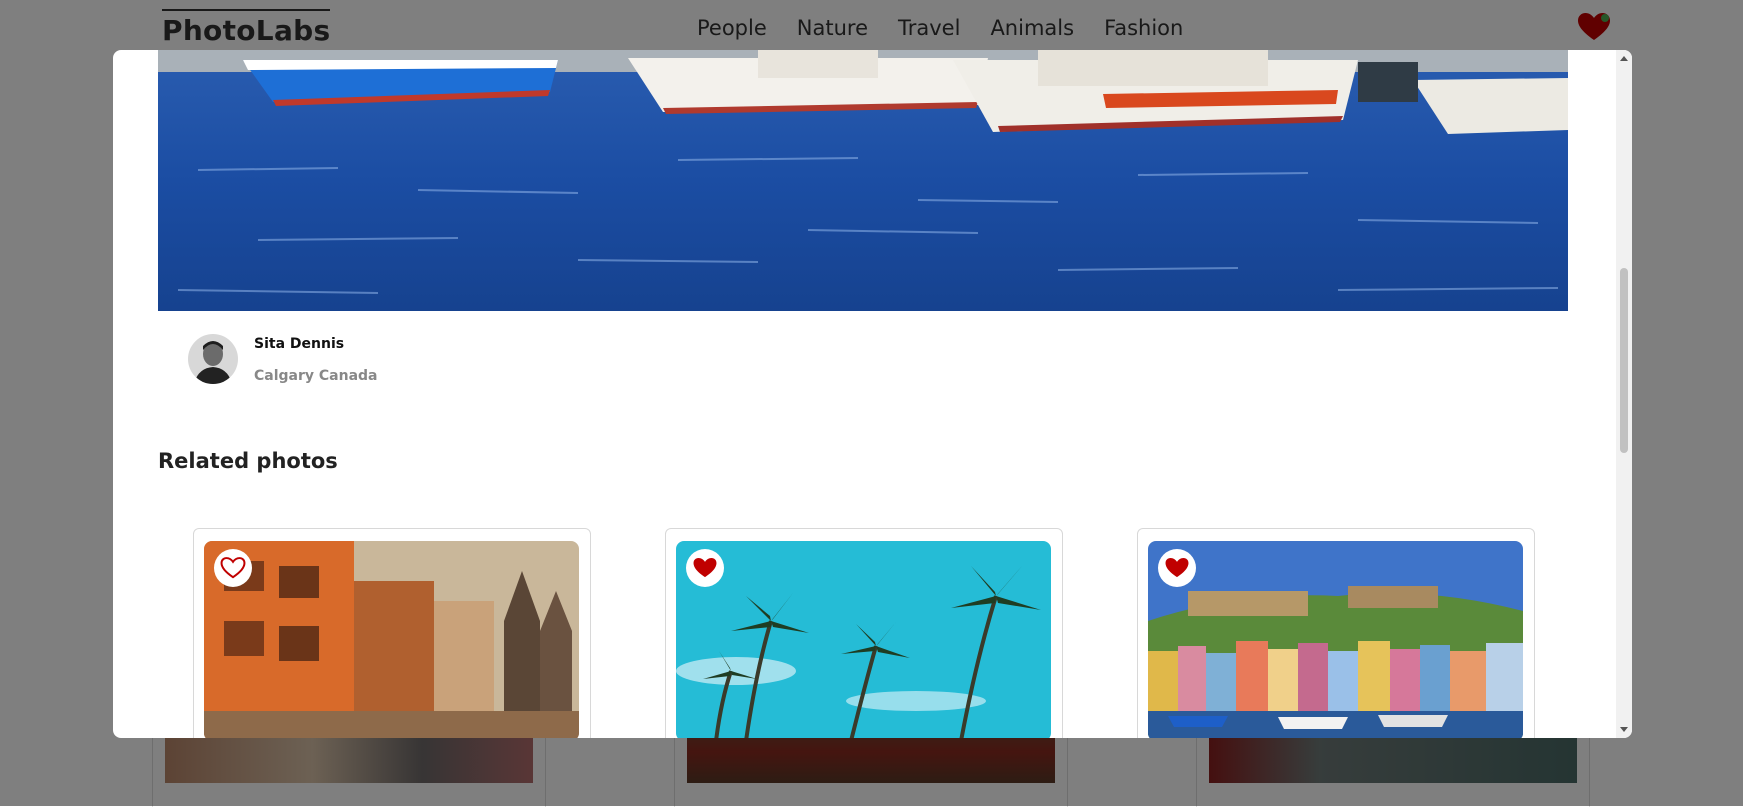 Image resolution: width=1743 pixels, height=807 pixels. I want to click on heart-outline-icon, so click(233, 568).